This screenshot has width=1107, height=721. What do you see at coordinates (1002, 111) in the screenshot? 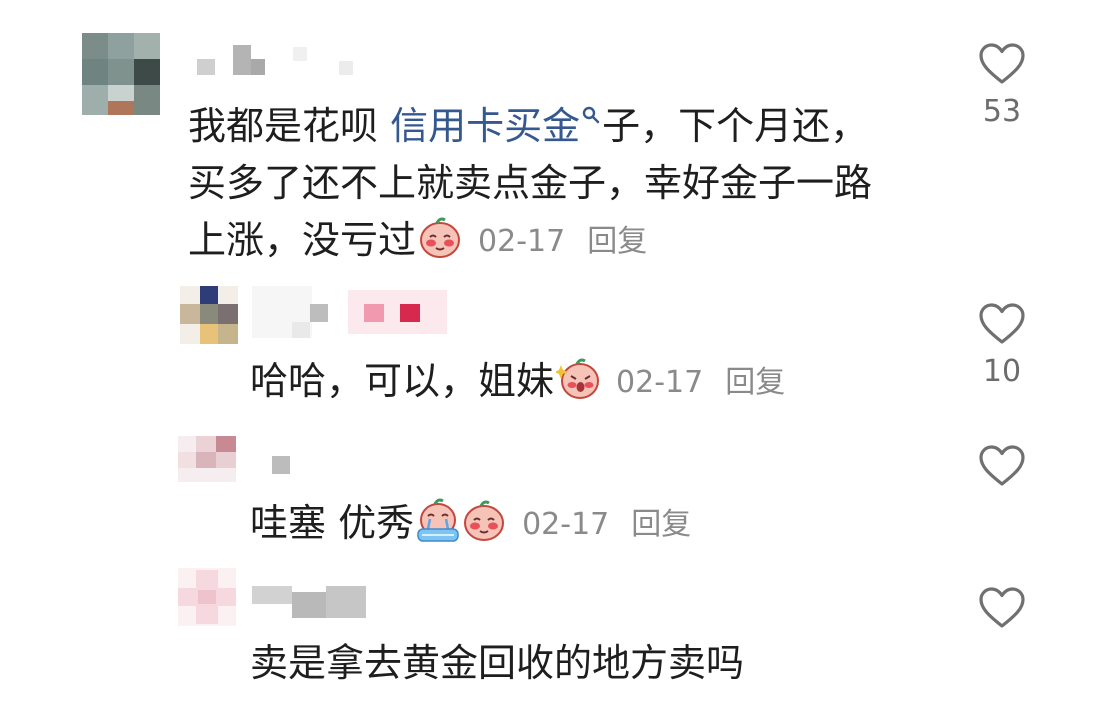
I see `like-count: 53` at bounding box center [1002, 111].